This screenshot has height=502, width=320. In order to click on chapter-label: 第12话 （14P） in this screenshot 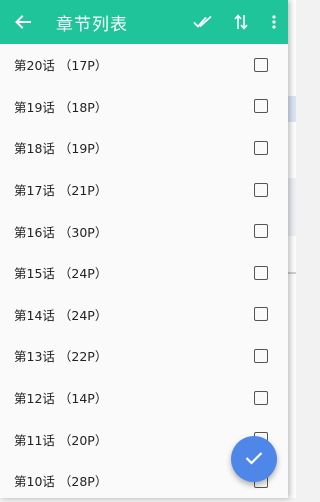, I will do `click(61, 399)`.